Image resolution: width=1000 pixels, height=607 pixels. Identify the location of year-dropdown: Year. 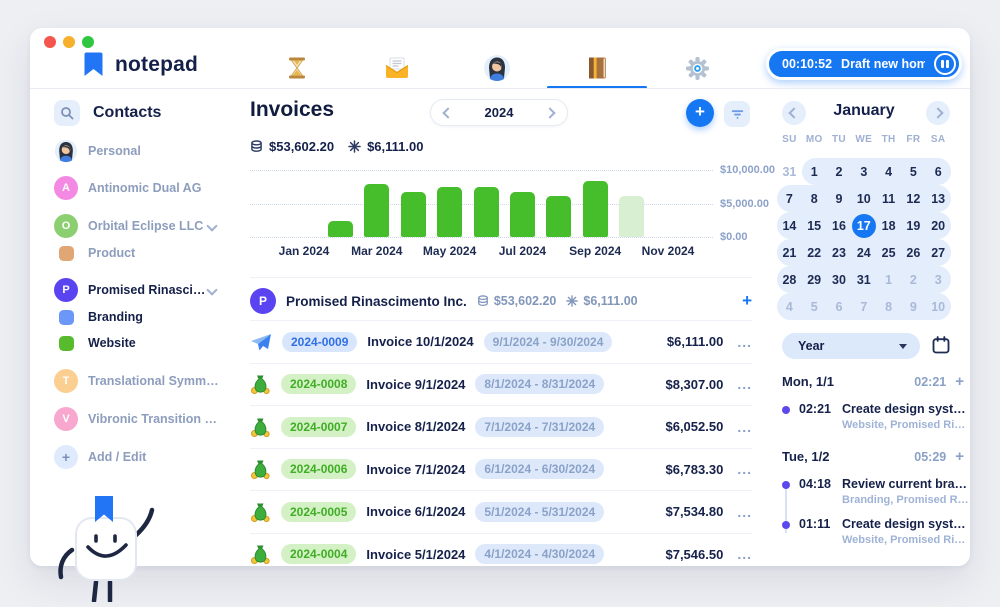
(851, 346).